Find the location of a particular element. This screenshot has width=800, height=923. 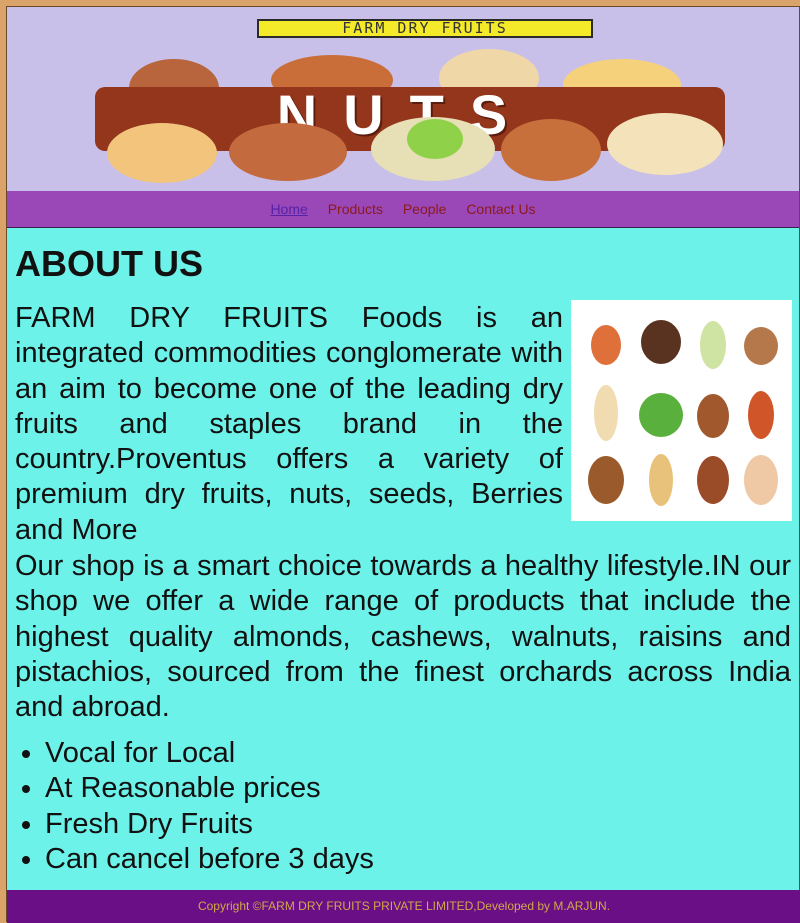

list-item: At Reasonable prices is located at coordinates (209, 788).